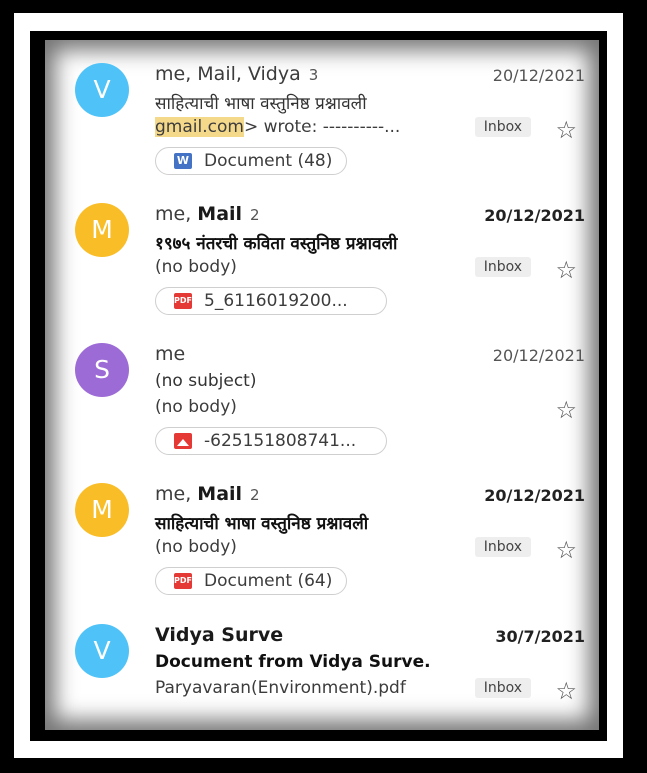  Describe the element at coordinates (293, 662) in the screenshot. I see `email-subject: Document from Vidya Surve.` at that location.